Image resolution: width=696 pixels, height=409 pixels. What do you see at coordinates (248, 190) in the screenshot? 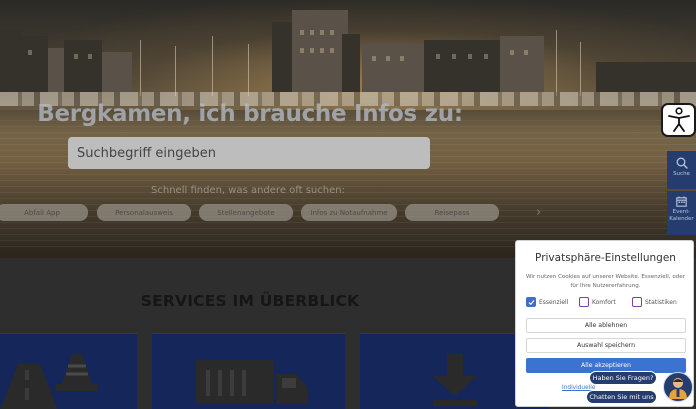
I see `quick-search-label: Schnell finden, was andere oft suchen:` at bounding box center [248, 190].